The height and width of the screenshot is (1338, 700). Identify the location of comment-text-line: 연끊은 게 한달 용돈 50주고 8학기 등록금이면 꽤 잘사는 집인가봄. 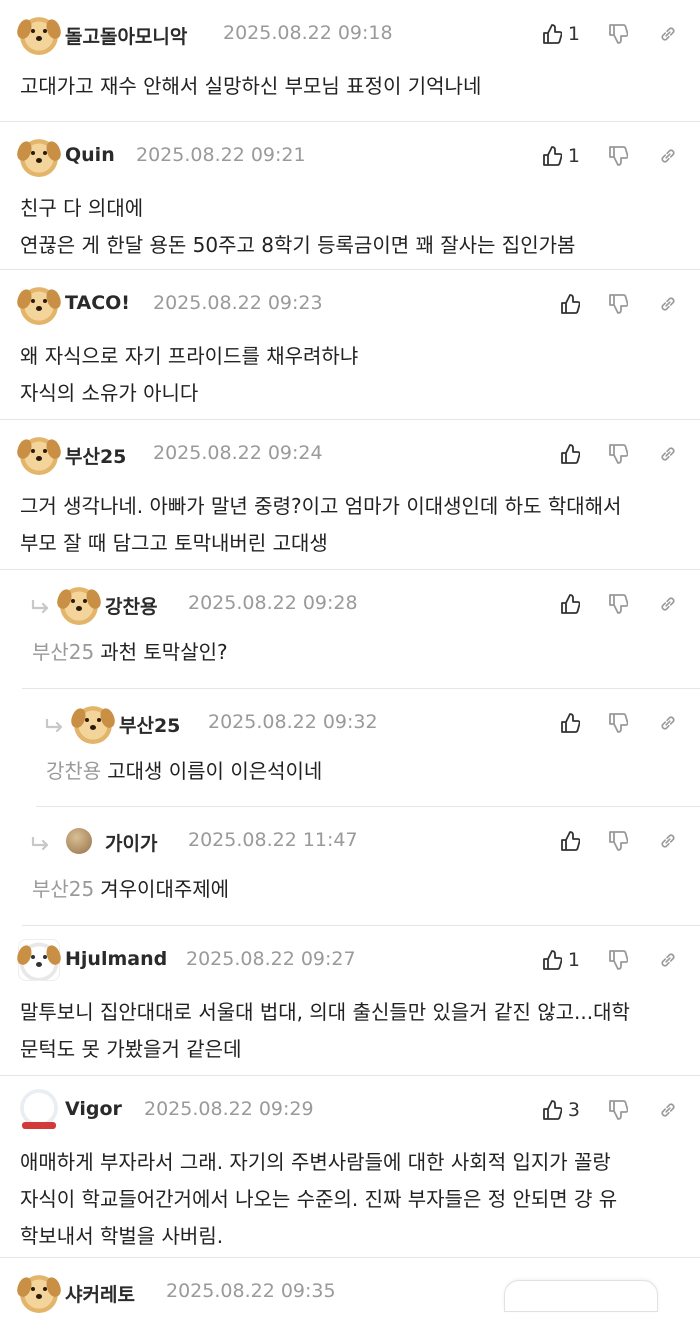
(298, 245).